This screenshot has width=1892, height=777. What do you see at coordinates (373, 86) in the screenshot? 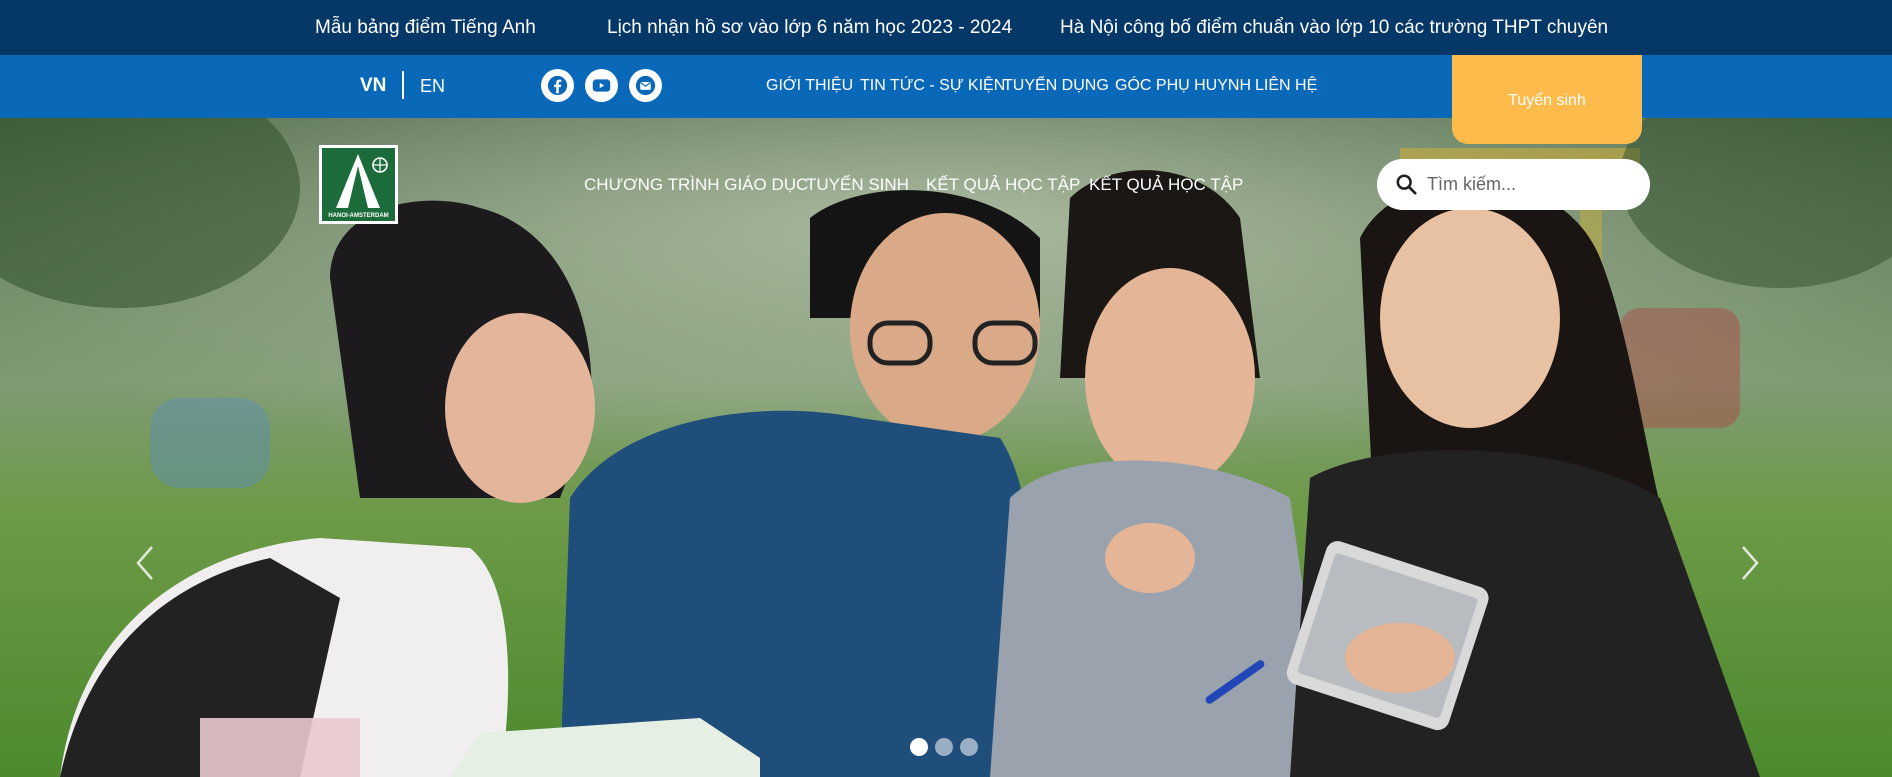
I see `lang-vn-link: VN` at bounding box center [373, 86].